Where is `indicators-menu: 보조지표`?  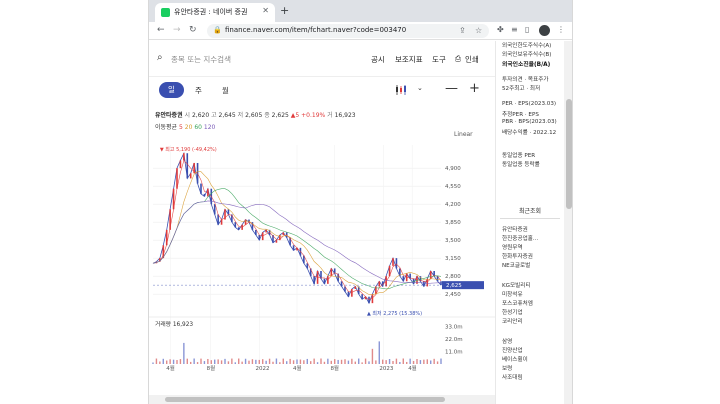 indicators-menu: 보조지표 is located at coordinates (409, 59).